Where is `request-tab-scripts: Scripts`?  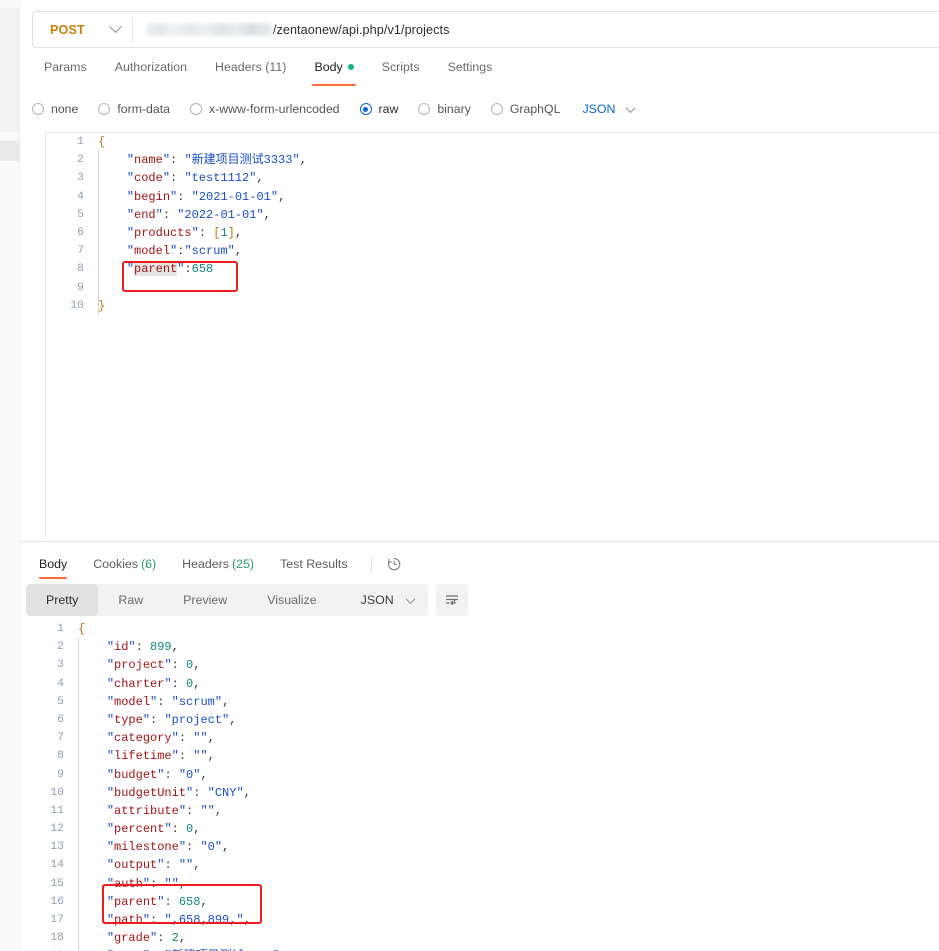 request-tab-scripts: Scripts is located at coordinates (401, 66).